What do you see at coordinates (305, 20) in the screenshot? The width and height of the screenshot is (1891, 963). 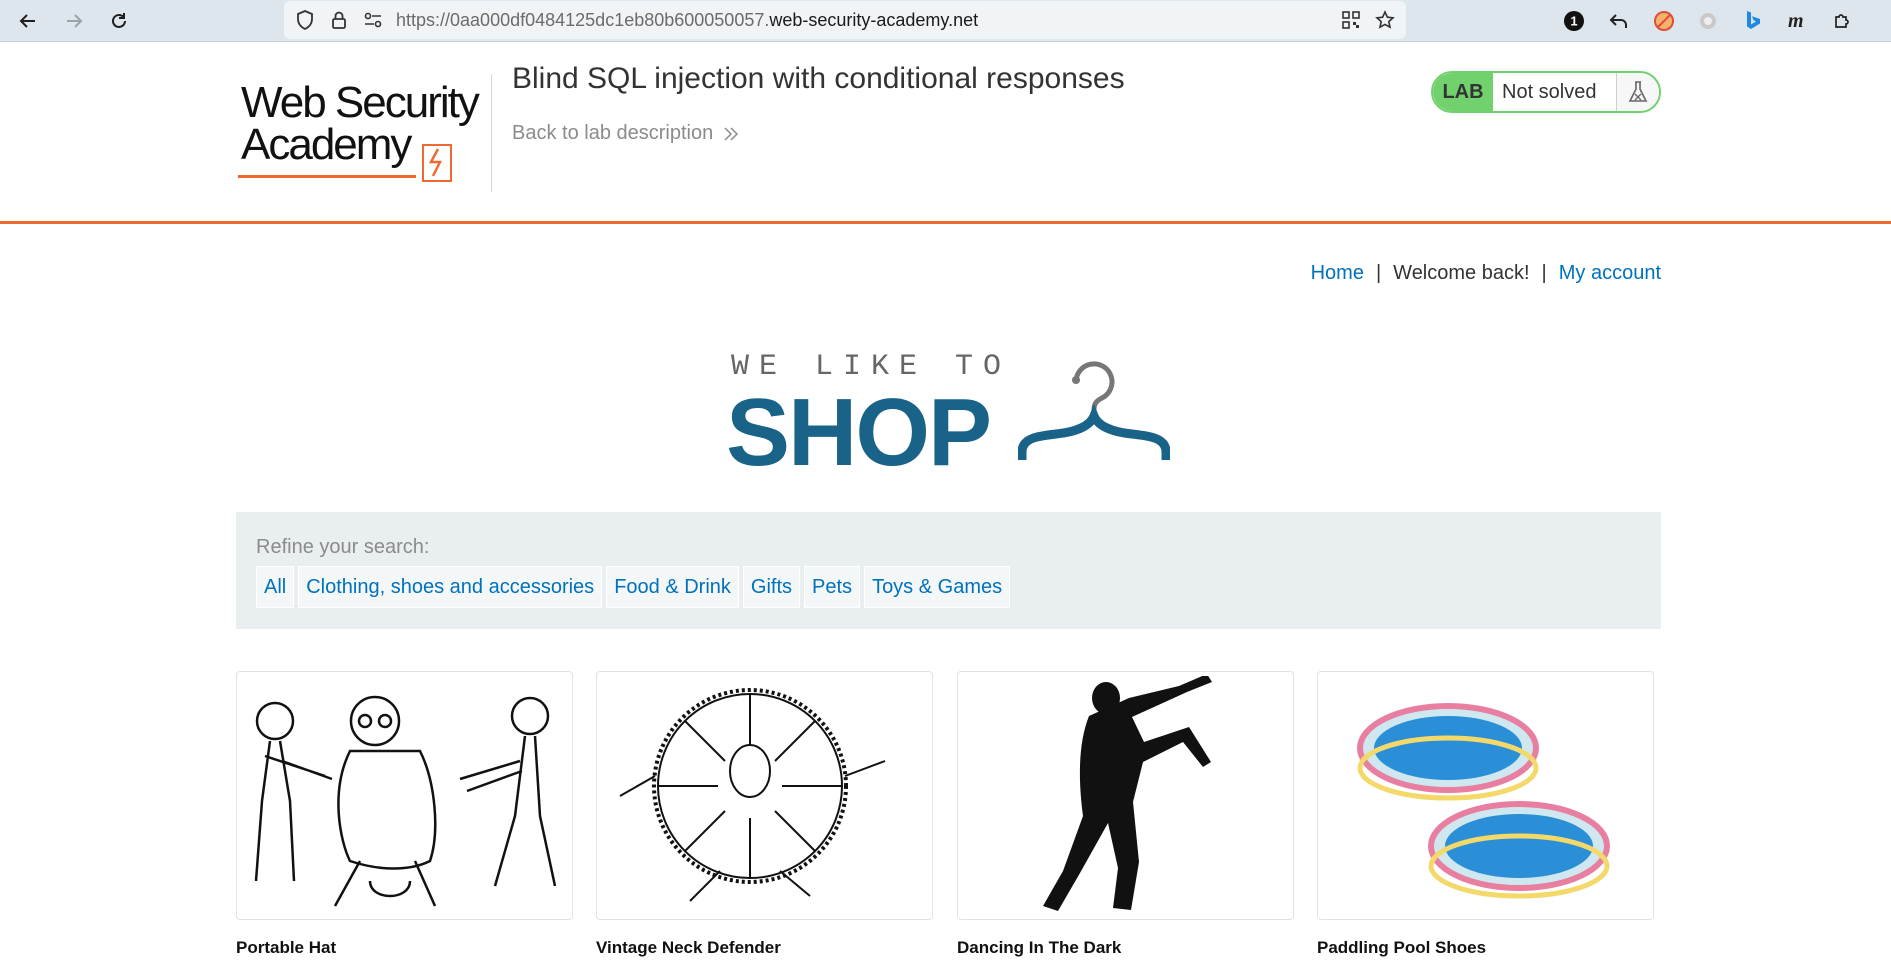 I see `shield-icon` at bounding box center [305, 20].